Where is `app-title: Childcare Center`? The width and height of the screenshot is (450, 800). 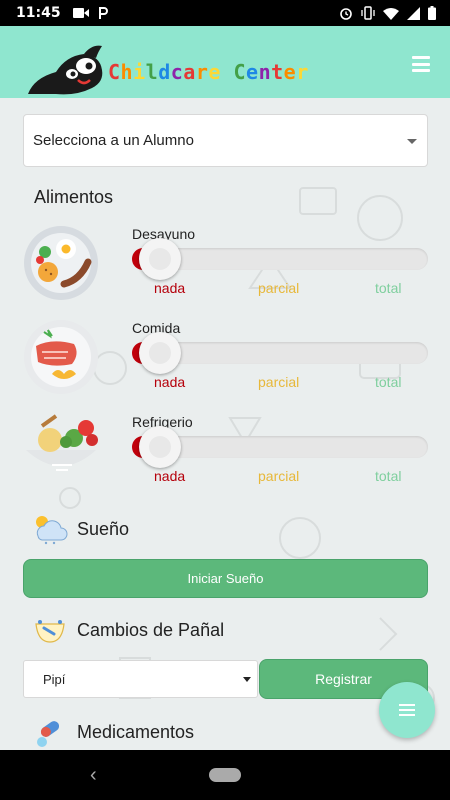
app-title: Childcare Center is located at coordinates (208, 72).